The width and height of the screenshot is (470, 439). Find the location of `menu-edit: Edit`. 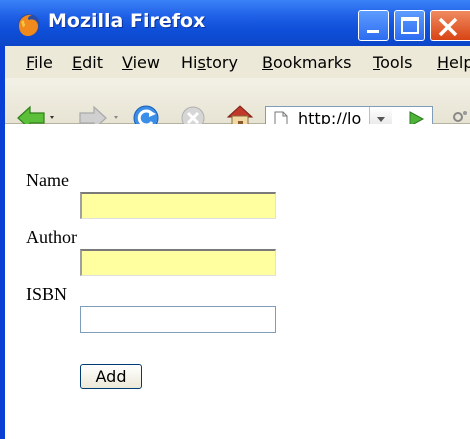

menu-edit: Edit is located at coordinates (87, 62).